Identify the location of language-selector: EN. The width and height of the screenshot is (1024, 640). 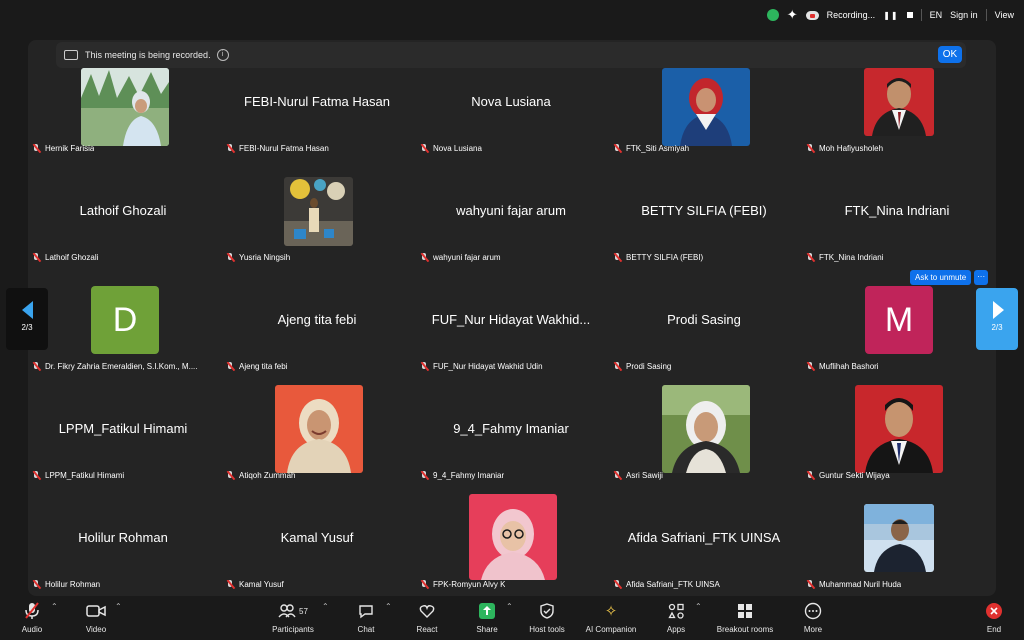
(936, 15).